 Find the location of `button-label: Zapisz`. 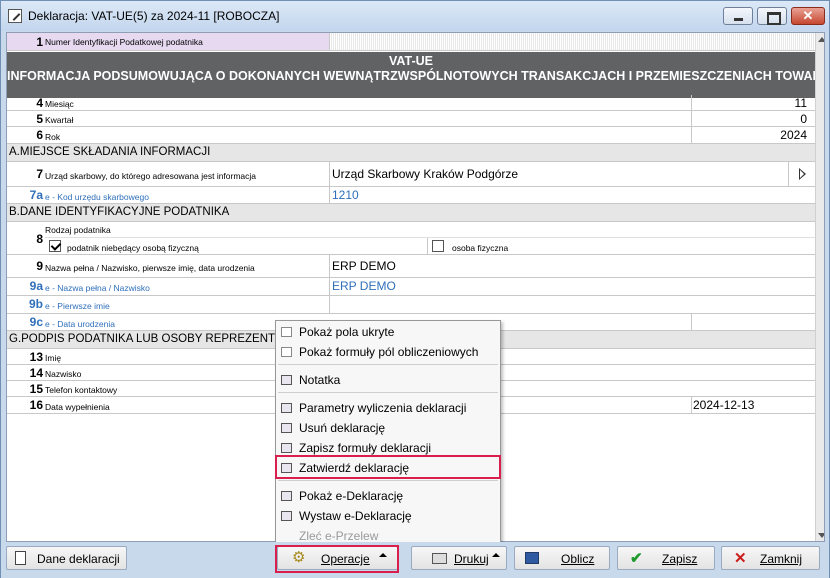

button-label: Zapisz is located at coordinates (680, 559).